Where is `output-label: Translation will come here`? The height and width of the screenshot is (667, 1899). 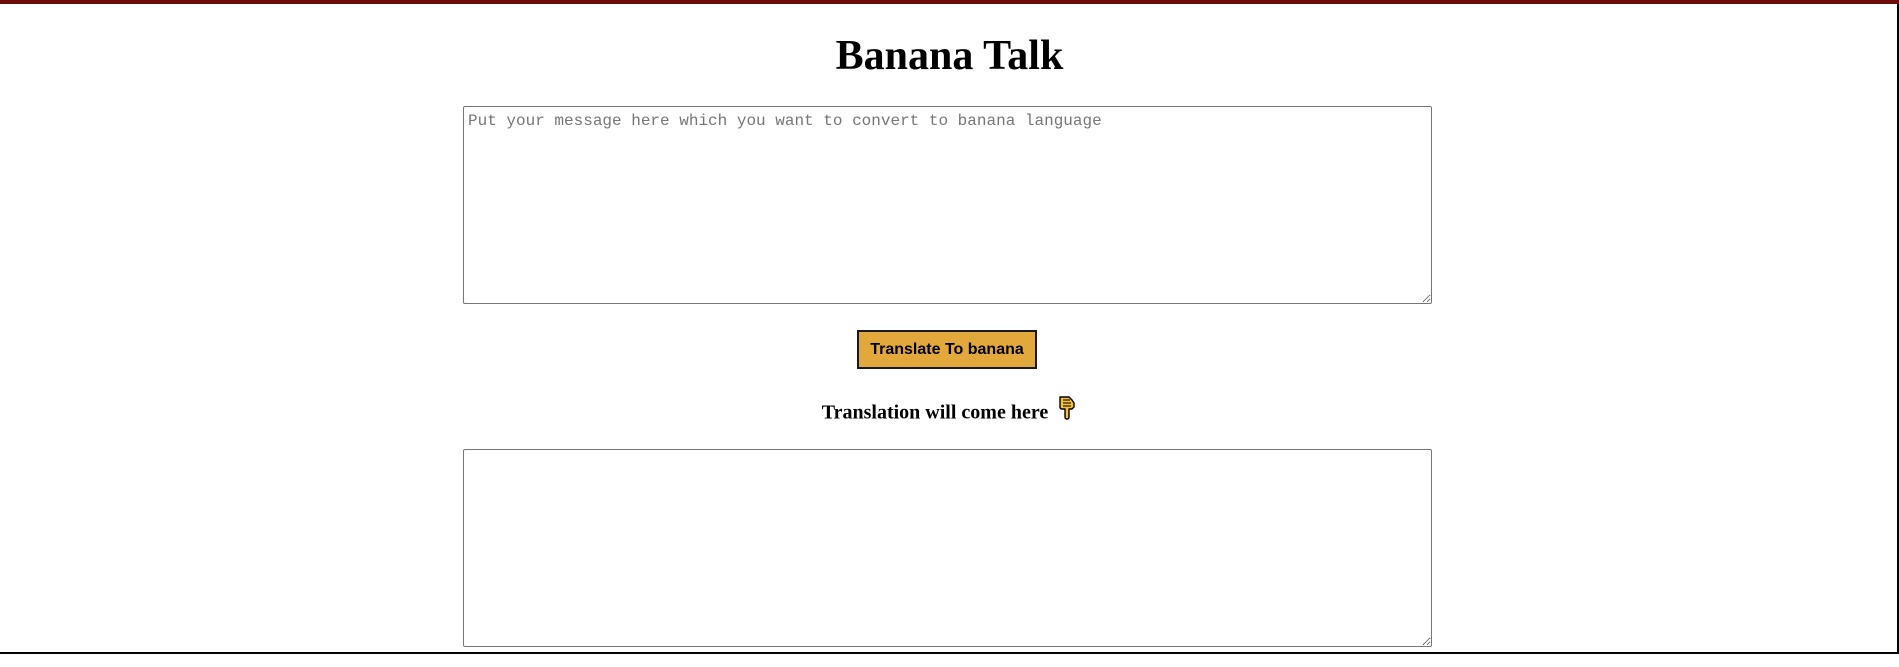
output-label: Translation will come here is located at coordinates (935, 412).